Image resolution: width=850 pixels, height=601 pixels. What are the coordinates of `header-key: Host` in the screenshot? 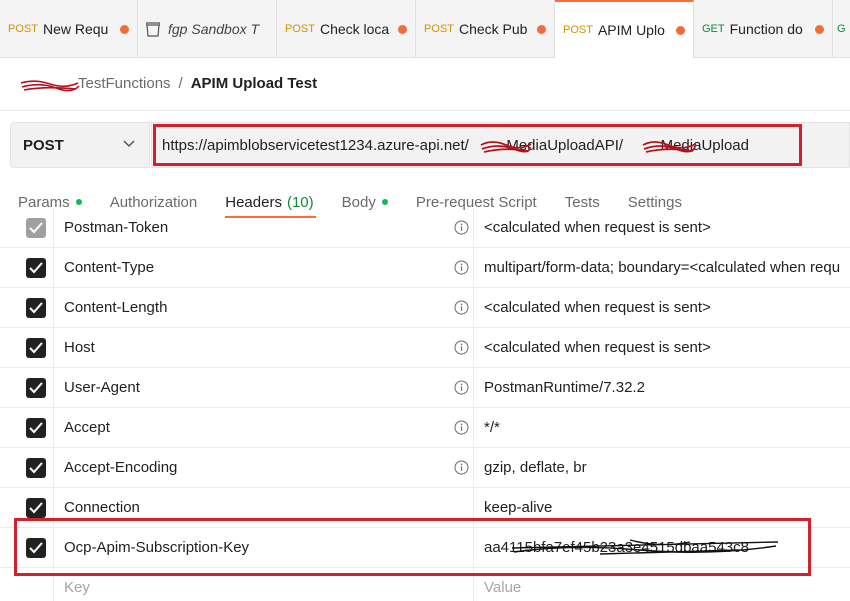 It's located at (79, 347).